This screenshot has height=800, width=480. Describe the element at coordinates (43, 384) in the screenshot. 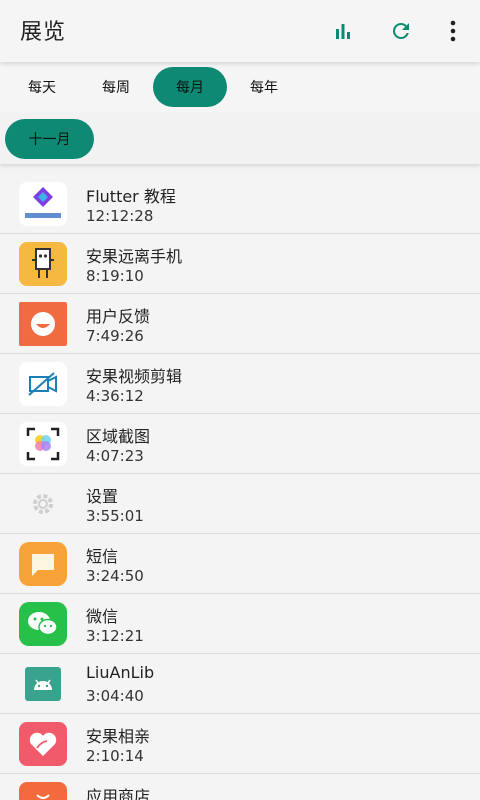

I see `video-off-icon` at that location.